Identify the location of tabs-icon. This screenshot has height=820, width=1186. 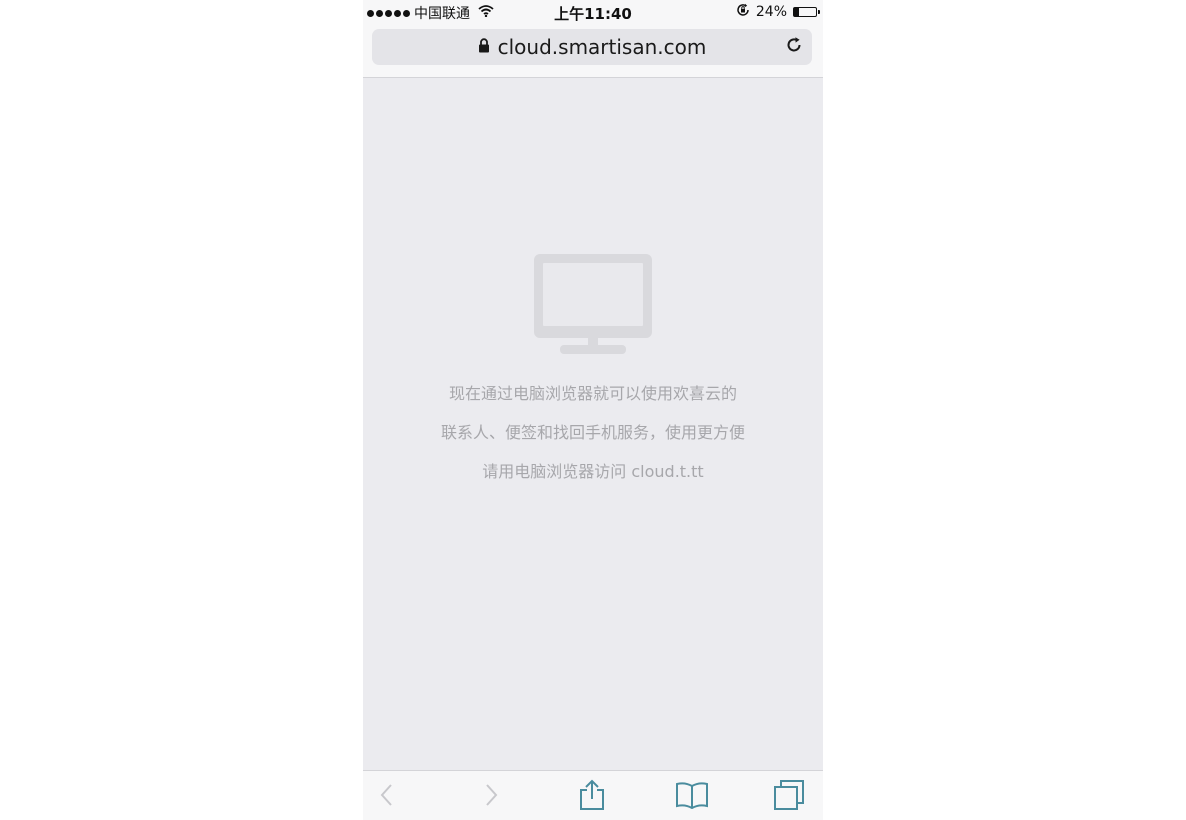
(789, 797).